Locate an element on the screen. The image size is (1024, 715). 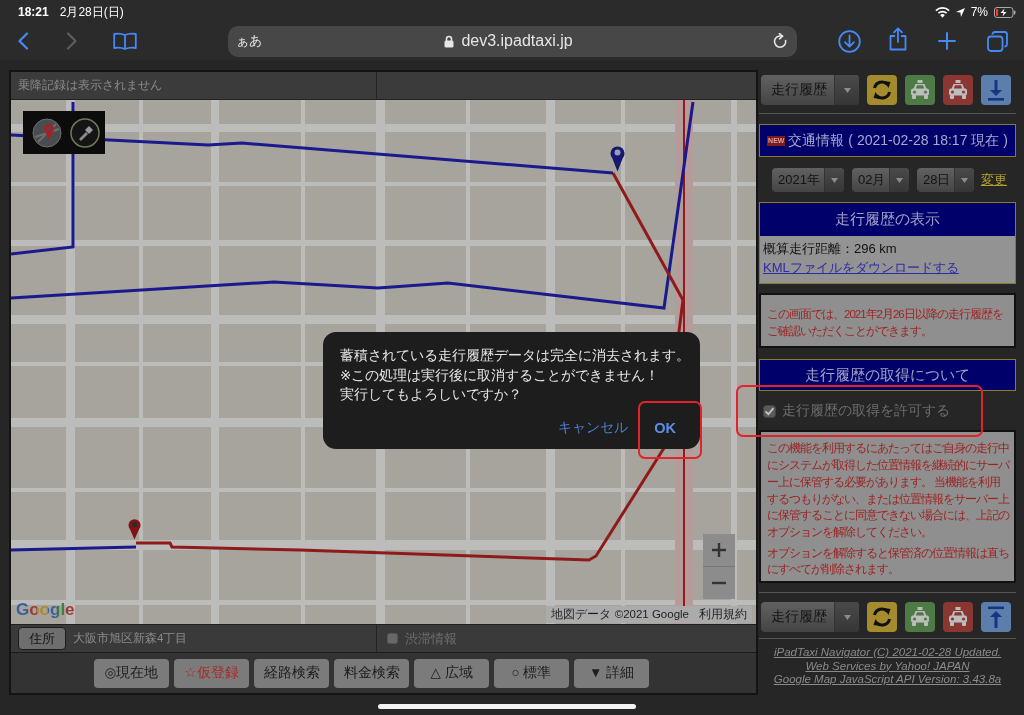
tabs-icon is located at coordinates (997, 41).